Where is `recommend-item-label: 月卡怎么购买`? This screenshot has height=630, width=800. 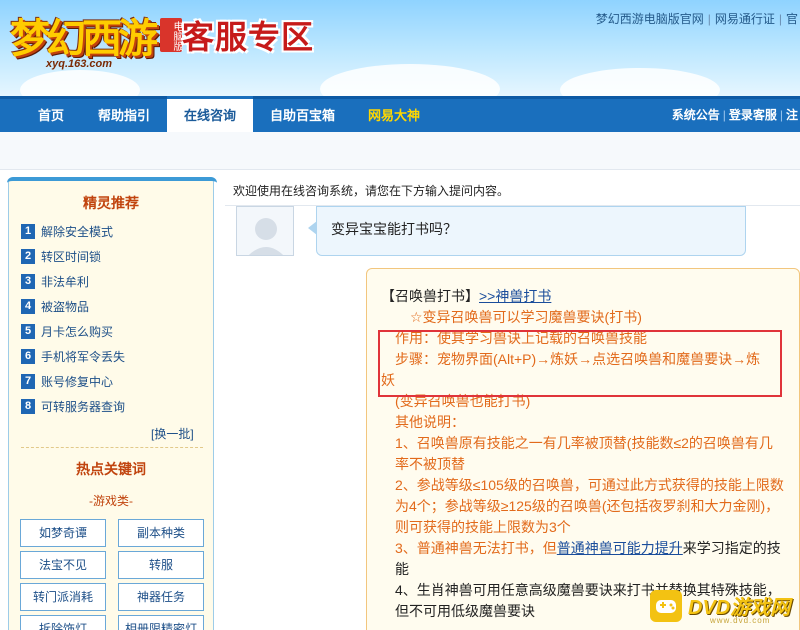 recommend-item-label: 月卡怎么购买 is located at coordinates (77, 331).